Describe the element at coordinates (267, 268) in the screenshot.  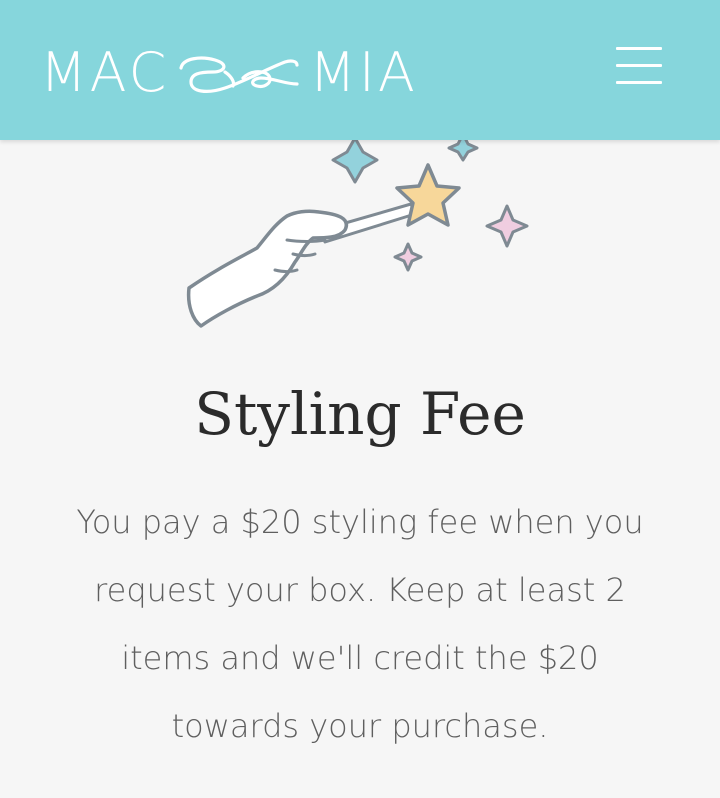
I see `hand-outline` at that location.